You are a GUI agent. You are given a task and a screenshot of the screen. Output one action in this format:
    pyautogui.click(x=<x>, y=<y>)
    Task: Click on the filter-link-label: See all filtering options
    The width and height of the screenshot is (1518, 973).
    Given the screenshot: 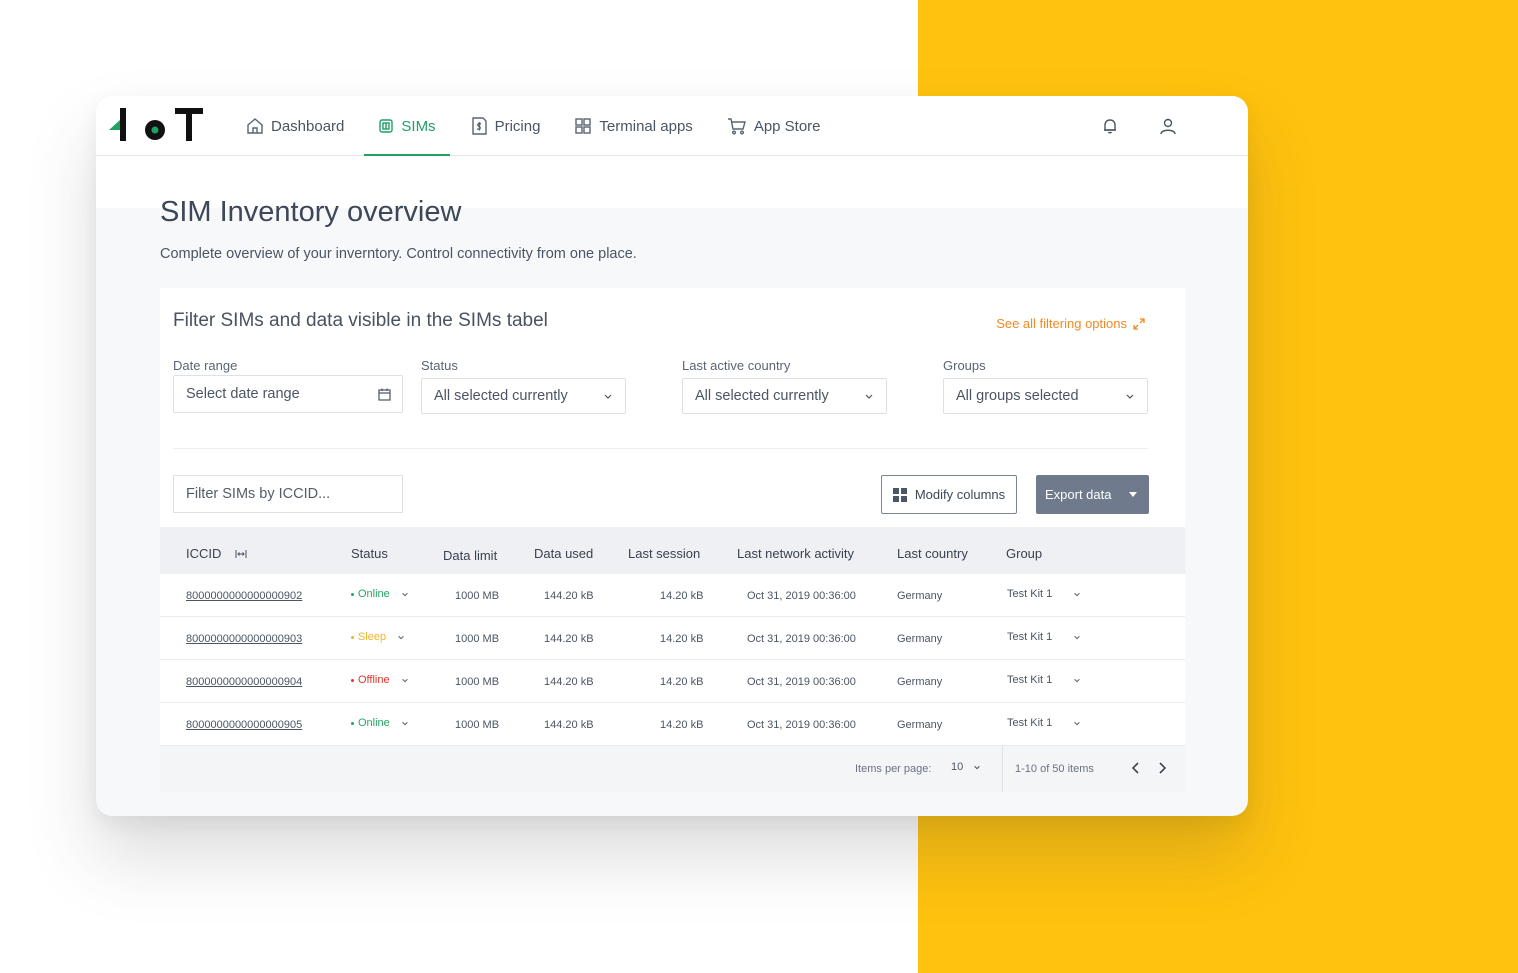 What is the action you would take?
    pyautogui.click(x=1061, y=323)
    